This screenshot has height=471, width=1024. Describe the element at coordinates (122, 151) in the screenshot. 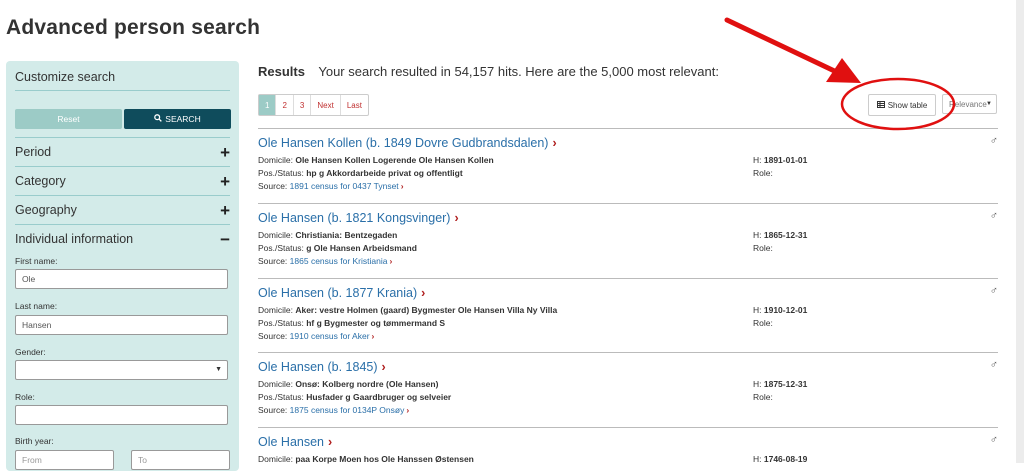

I see `section-period: Period +` at that location.